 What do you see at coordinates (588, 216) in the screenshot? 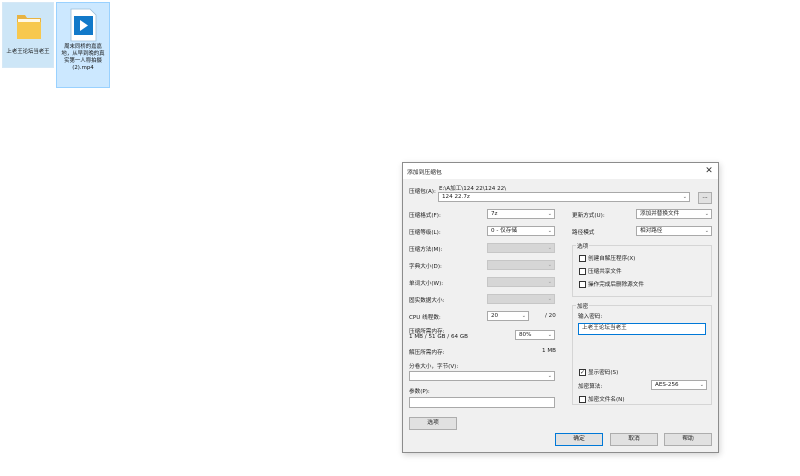
I see `update-label: 更新方式(U):` at bounding box center [588, 216].